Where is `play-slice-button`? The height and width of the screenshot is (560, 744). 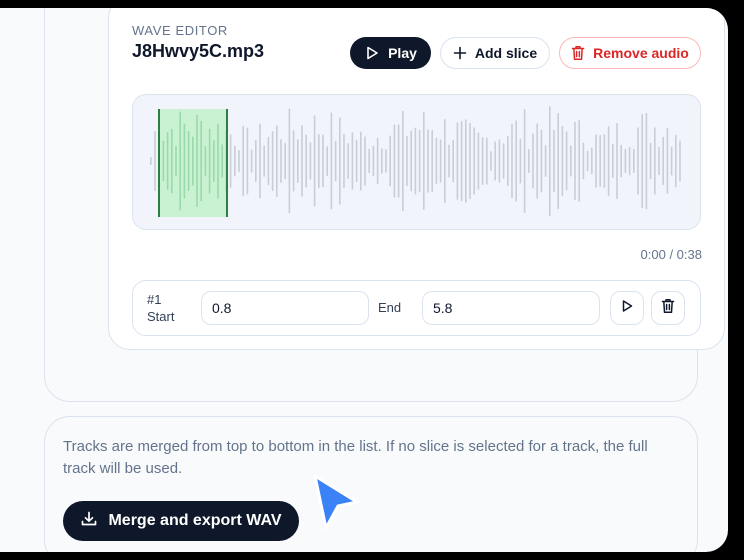 play-slice-button is located at coordinates (627, 308).